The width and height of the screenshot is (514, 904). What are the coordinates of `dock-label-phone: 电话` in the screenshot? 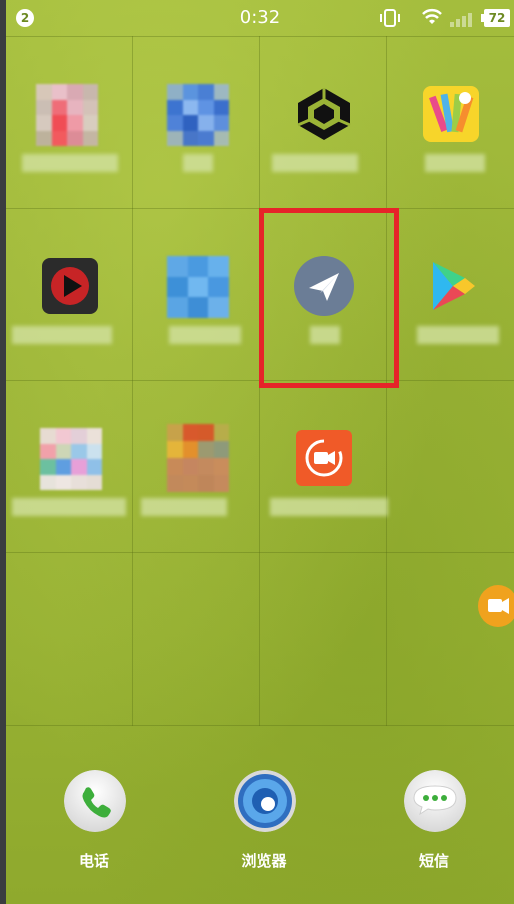 It's located at (93, 861).